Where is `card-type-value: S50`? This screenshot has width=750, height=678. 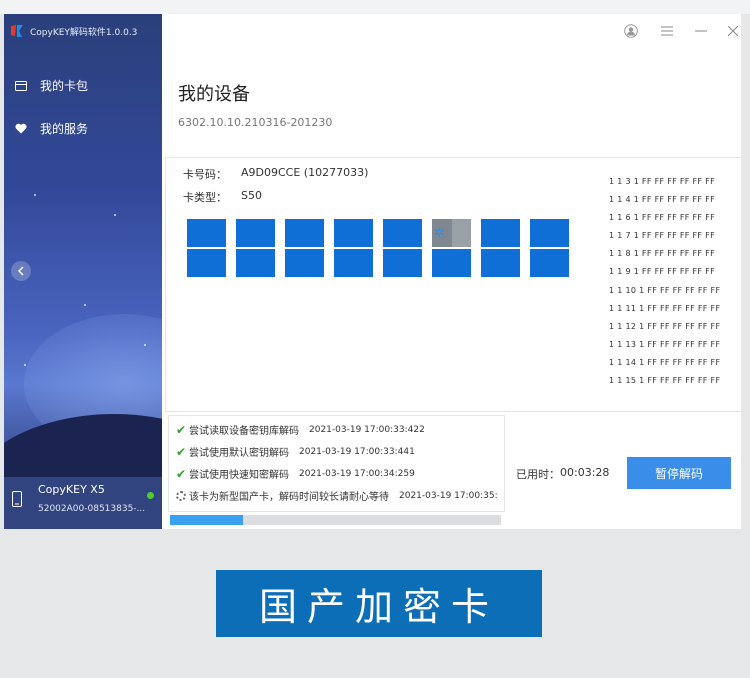
card-type-value: S50 is located at coordinates (251, 195).